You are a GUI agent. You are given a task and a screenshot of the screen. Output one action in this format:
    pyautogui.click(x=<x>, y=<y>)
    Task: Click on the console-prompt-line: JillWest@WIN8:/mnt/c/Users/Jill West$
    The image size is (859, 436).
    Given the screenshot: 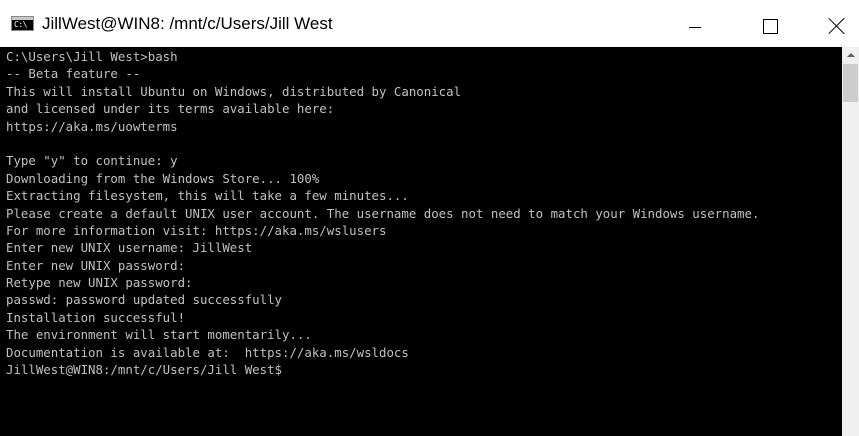 What is the action you would take?
    pyautogui.click(x=144, y=370)
    